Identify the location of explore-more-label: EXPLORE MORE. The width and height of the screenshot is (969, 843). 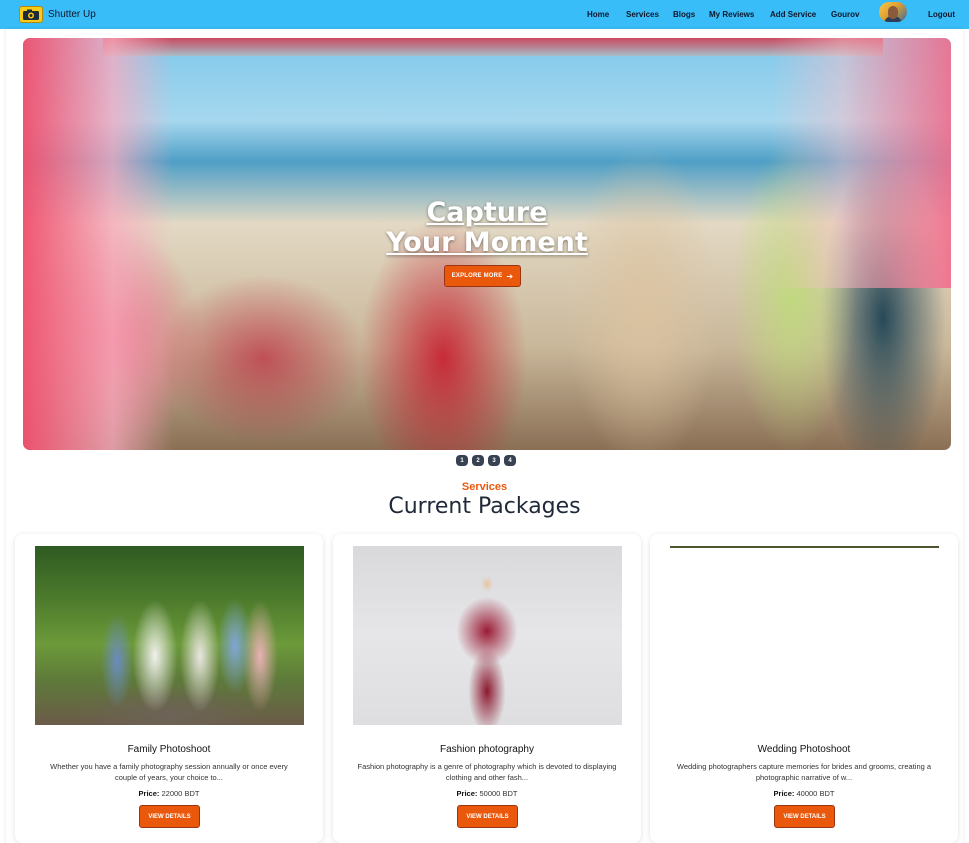
(477, 276).